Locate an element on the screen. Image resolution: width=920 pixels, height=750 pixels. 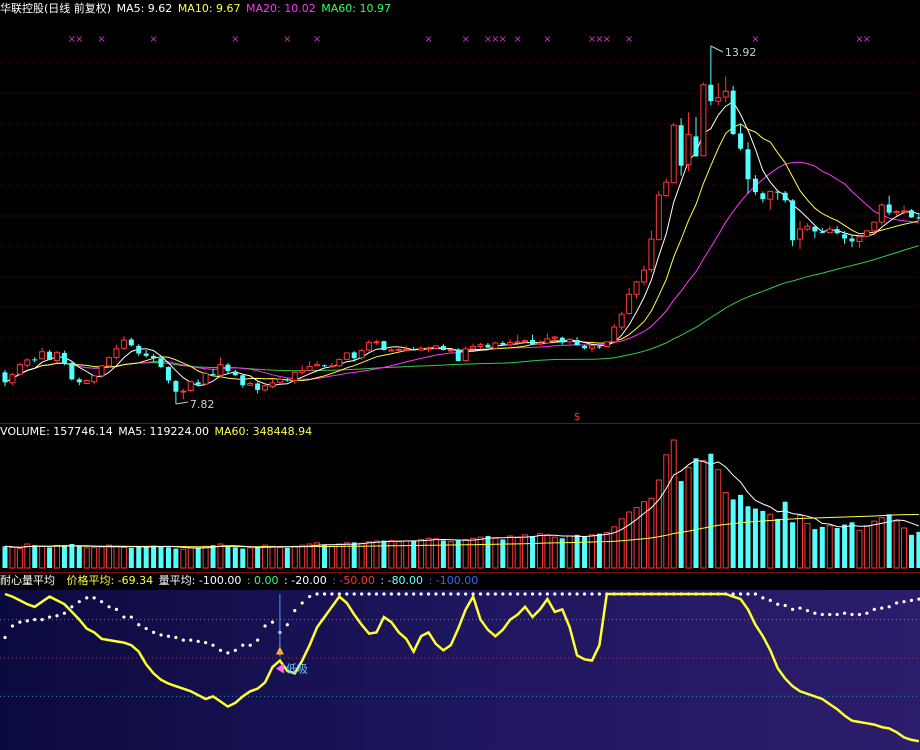
buy-signal-label: 低吸 is located at coordinates (297, 669).